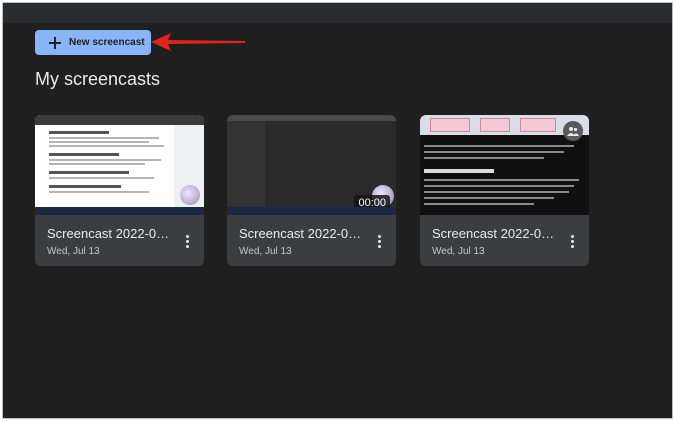 The width and height of the screenshot is (675, 421). Describe the element at coordinates (337, 13) in the screenshot. I see `top-bar` at that location.